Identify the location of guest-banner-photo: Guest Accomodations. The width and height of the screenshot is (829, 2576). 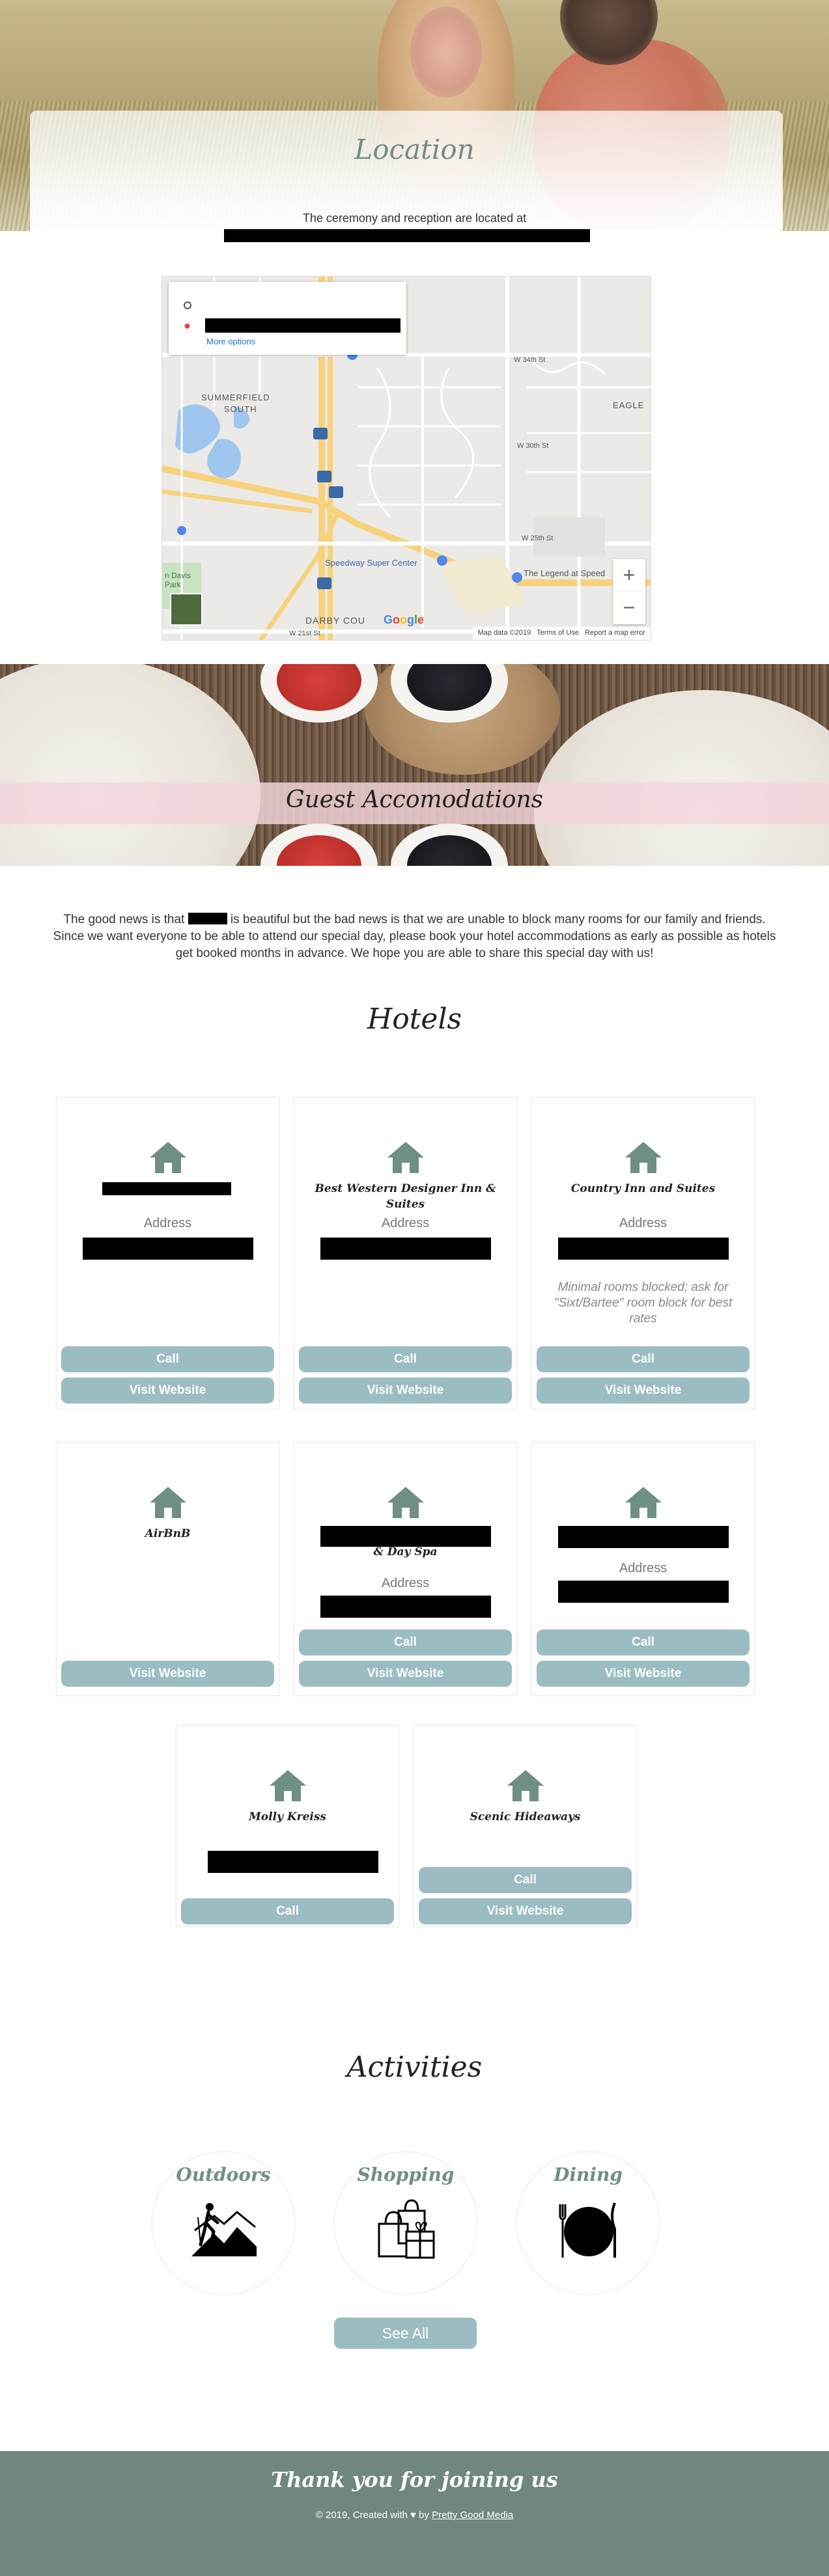
(415, 765).